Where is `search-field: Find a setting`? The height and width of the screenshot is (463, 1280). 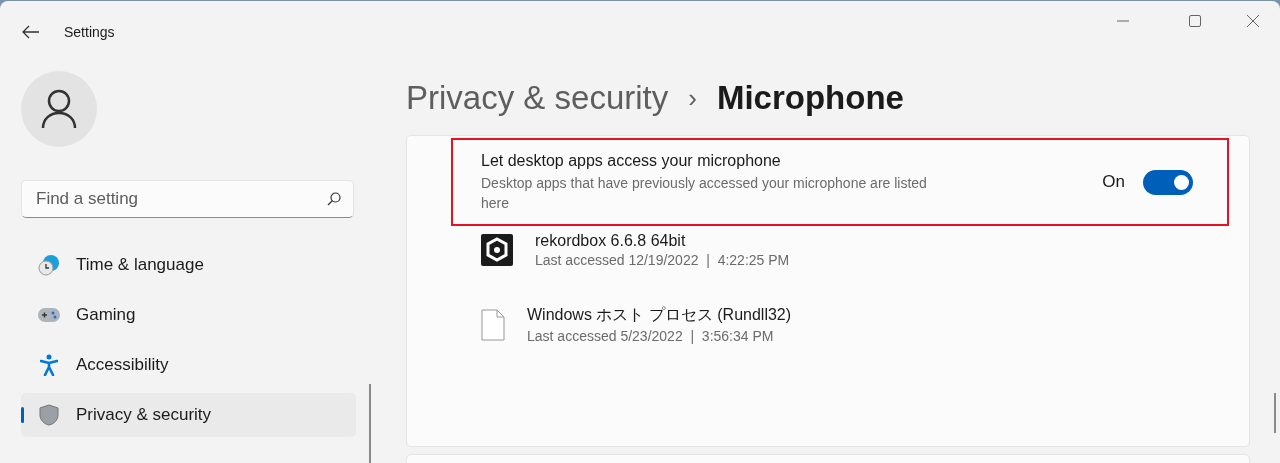
search-field: Find a setting is located at coordinates (187, 199).